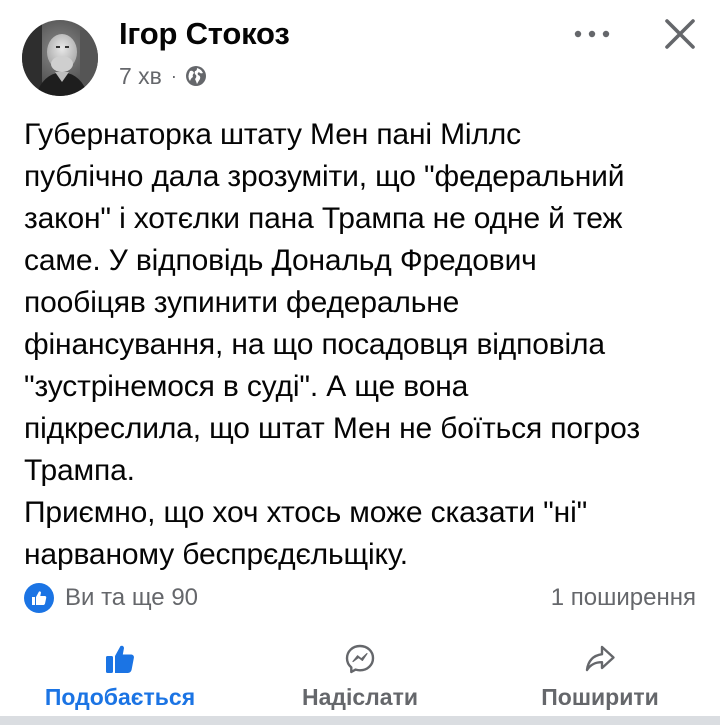 The height and width of the screenshot is (725, 720). What do you see at coordinates (623, 598) in the screenshot?
I see `share-count: 1 поширення` at bounding box center [623, 598].